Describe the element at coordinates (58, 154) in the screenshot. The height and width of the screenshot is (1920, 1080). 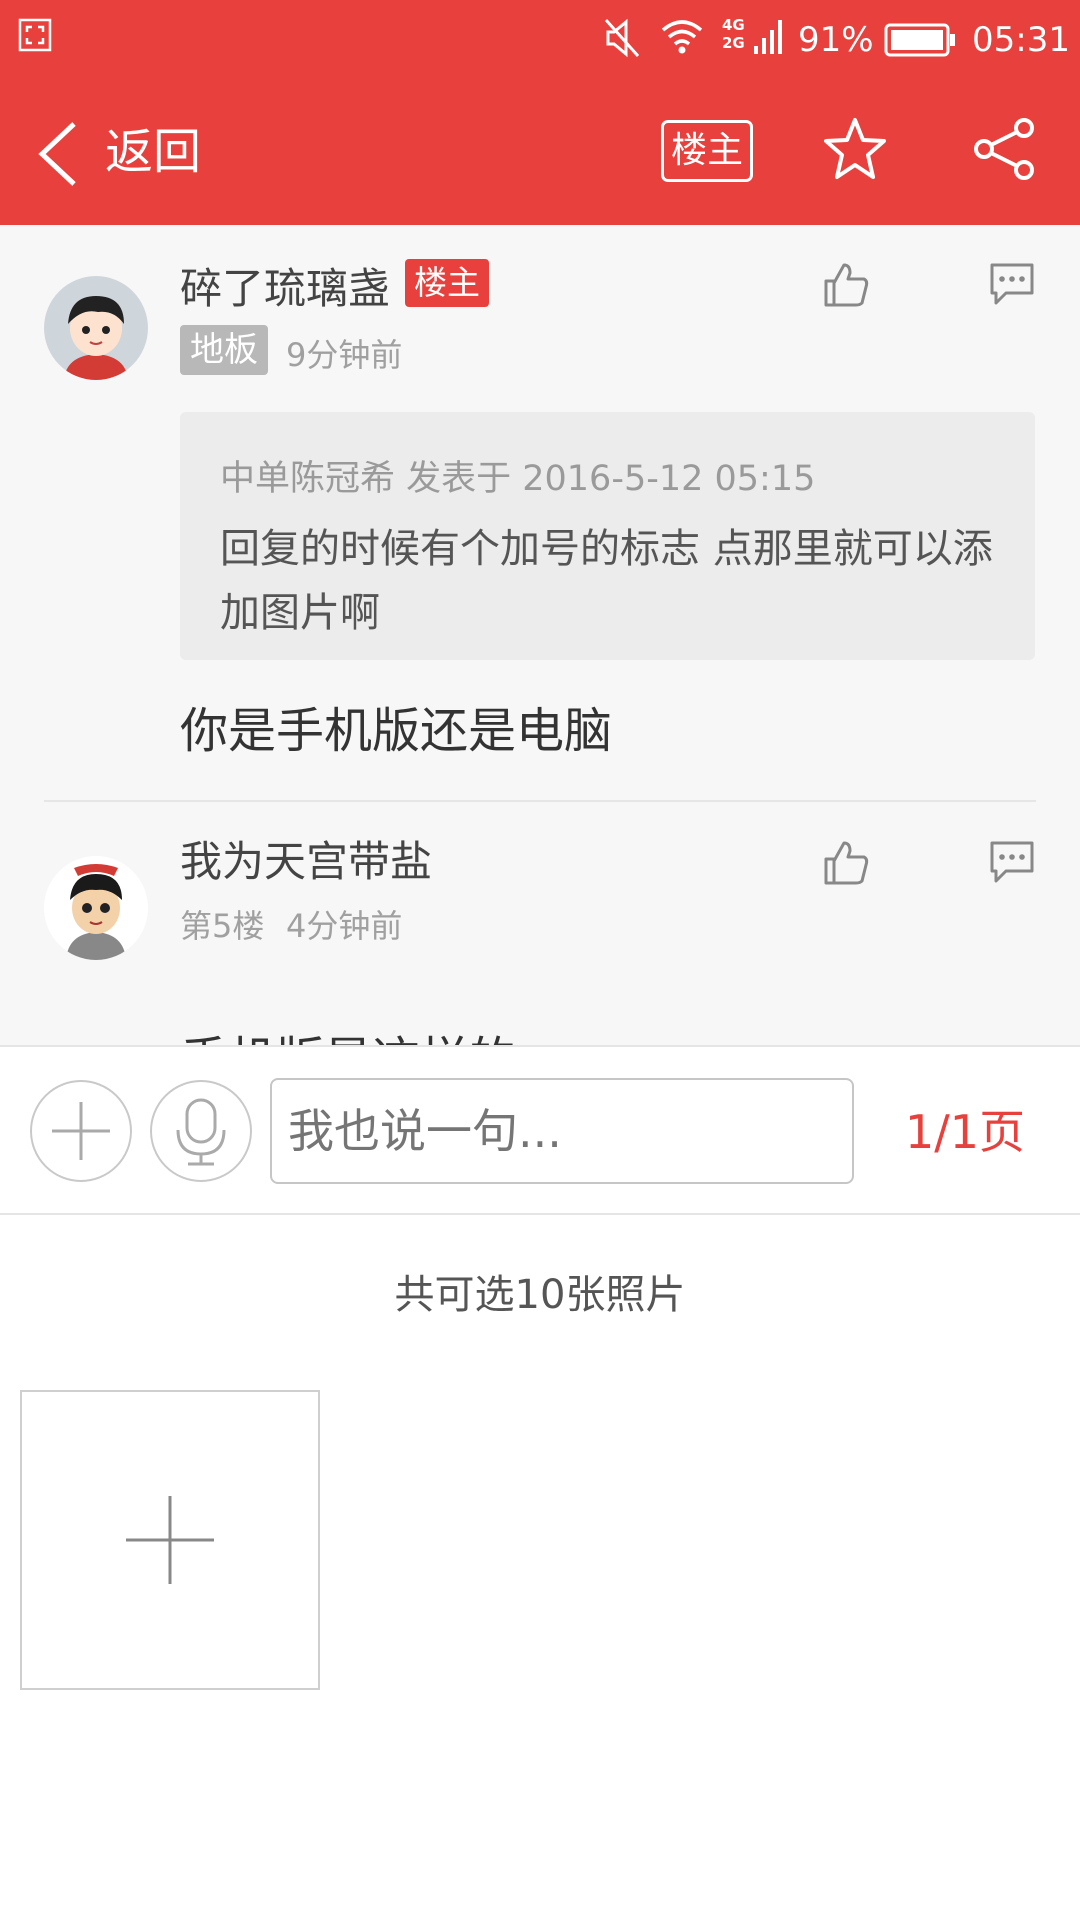
I see `chevron-left-icon` at that location.